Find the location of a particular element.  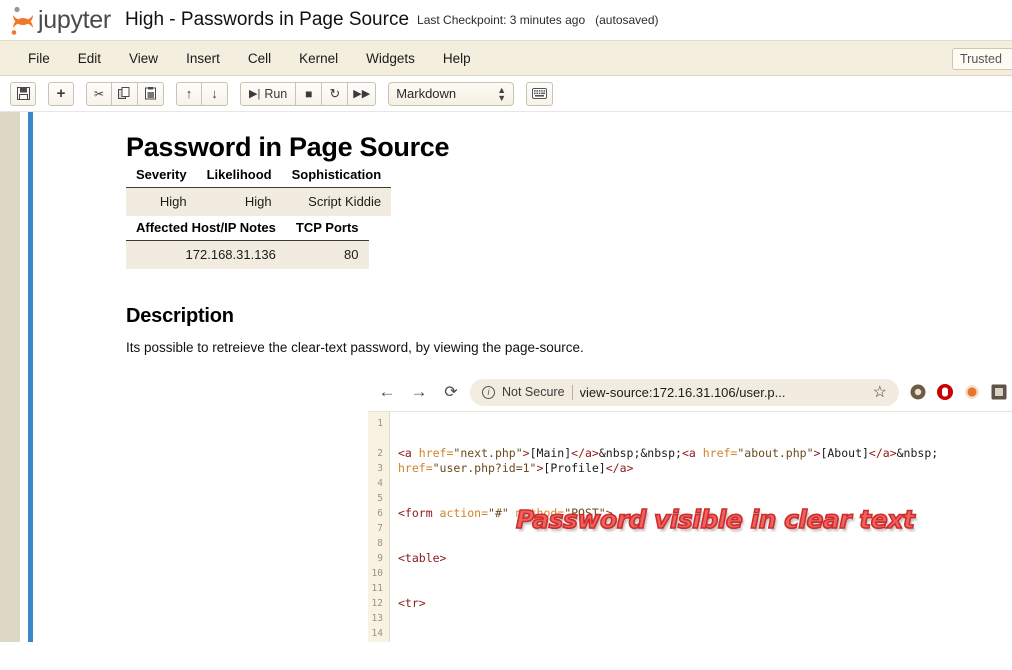

fast-forward-icon: ▶▶ is located at coordinates (362, 94).